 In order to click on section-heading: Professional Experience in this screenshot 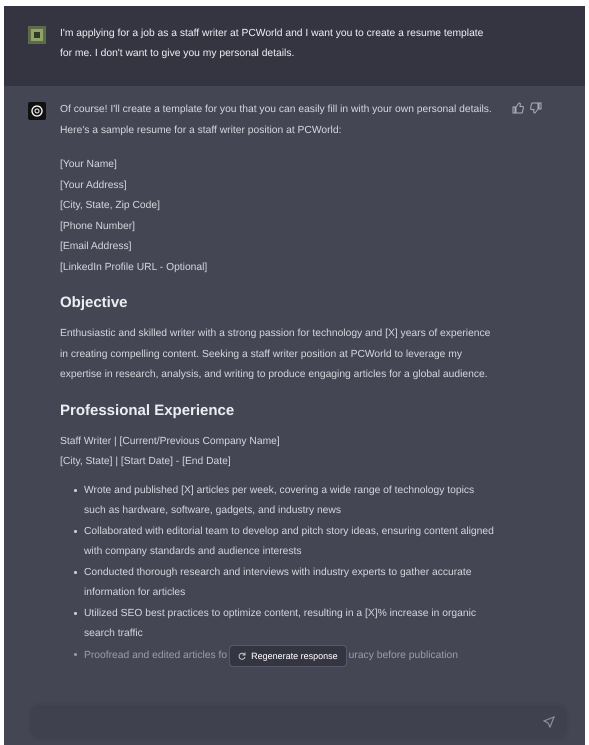, I will do `click(148, 410)`.